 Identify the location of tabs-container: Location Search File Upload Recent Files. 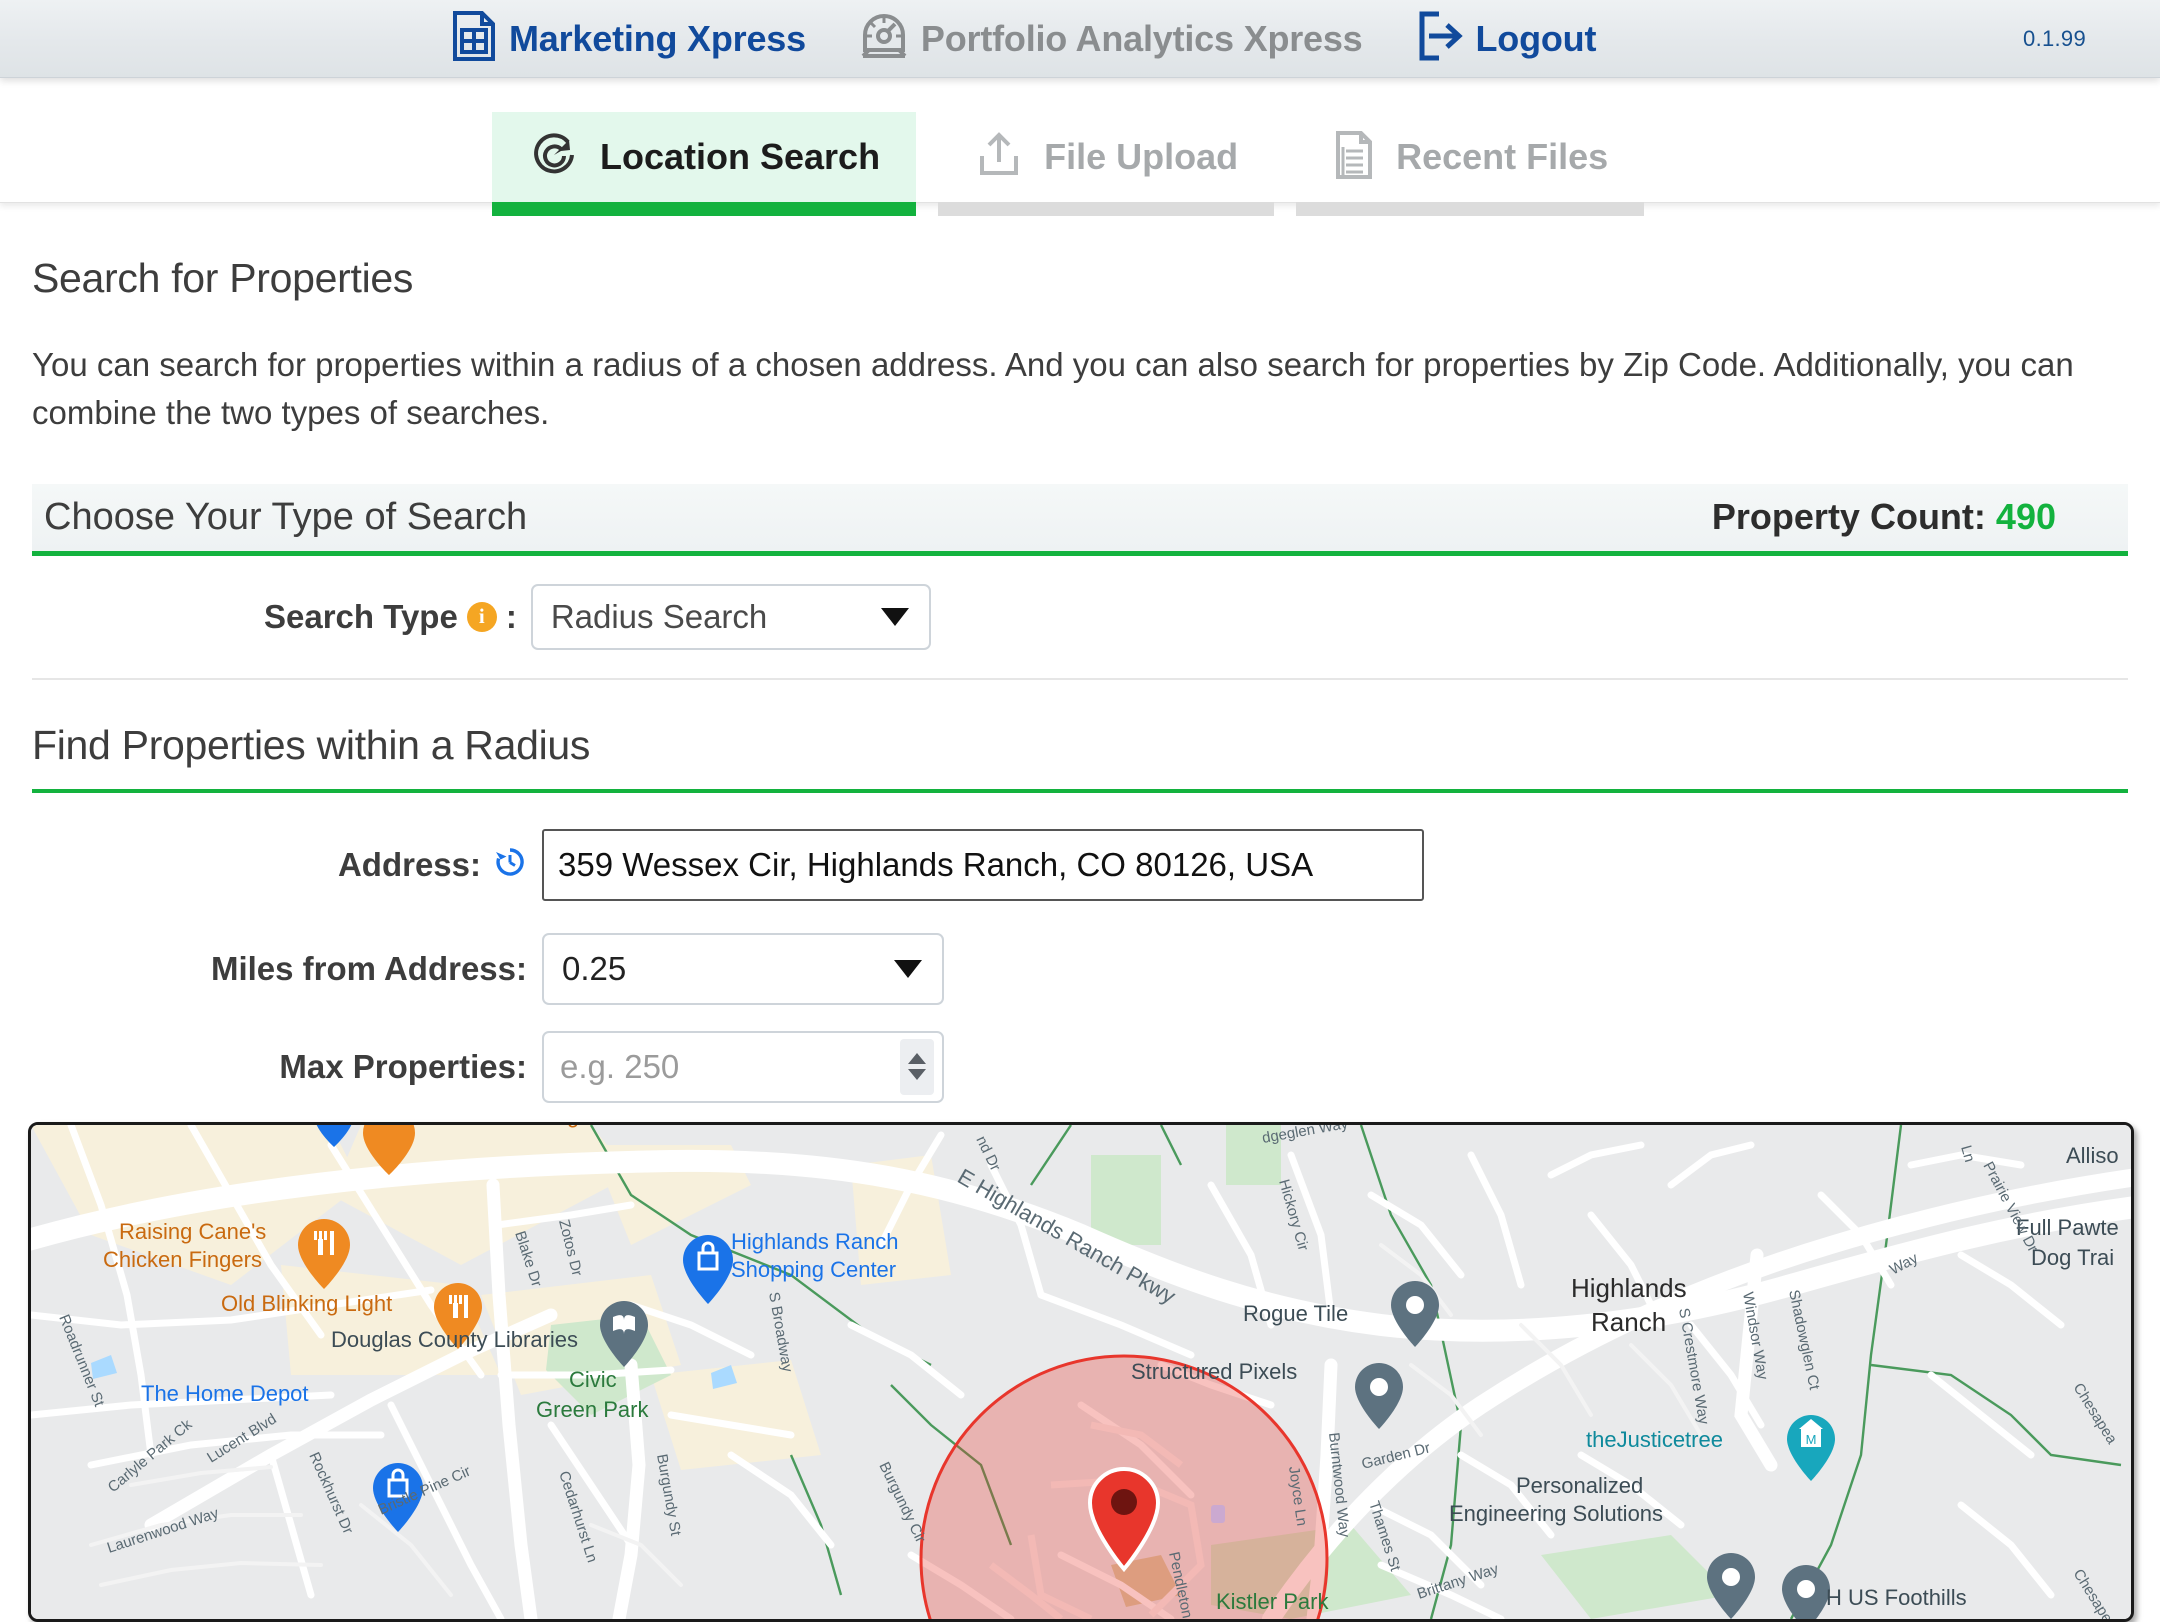
(1068, 147).